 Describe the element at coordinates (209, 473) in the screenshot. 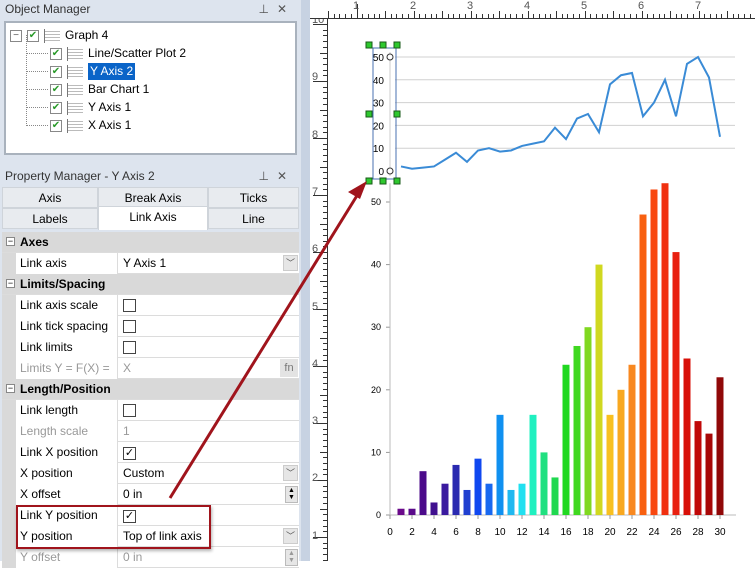

I see `property-value: Custom ﹀` at that location.